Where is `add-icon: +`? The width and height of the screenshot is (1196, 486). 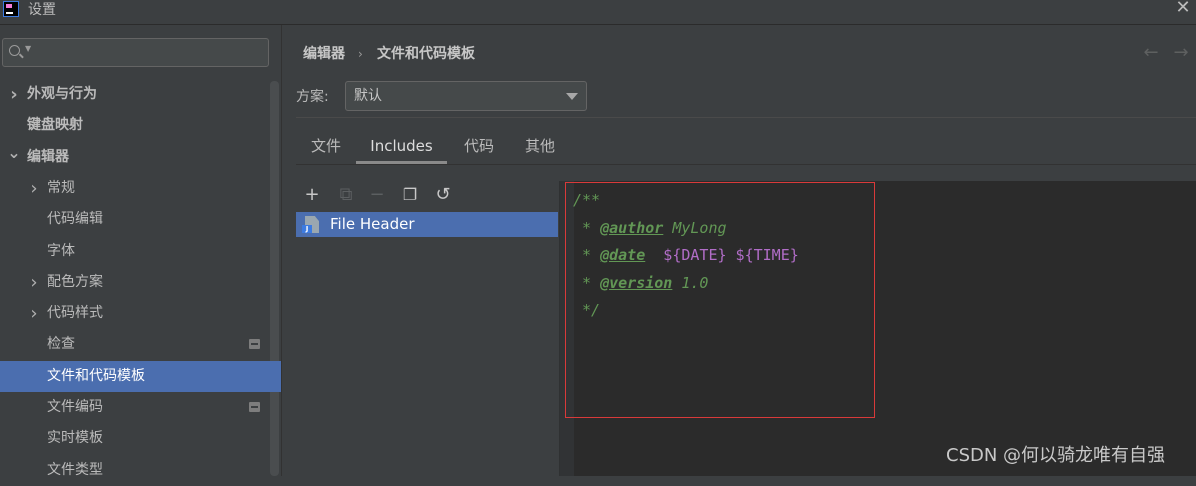
add-icon: + is located at coordinates (312, 195).